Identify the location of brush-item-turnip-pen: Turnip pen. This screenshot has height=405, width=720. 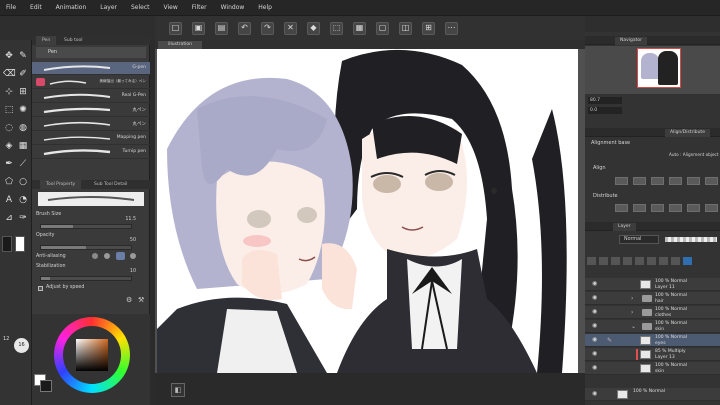
(91, 152).